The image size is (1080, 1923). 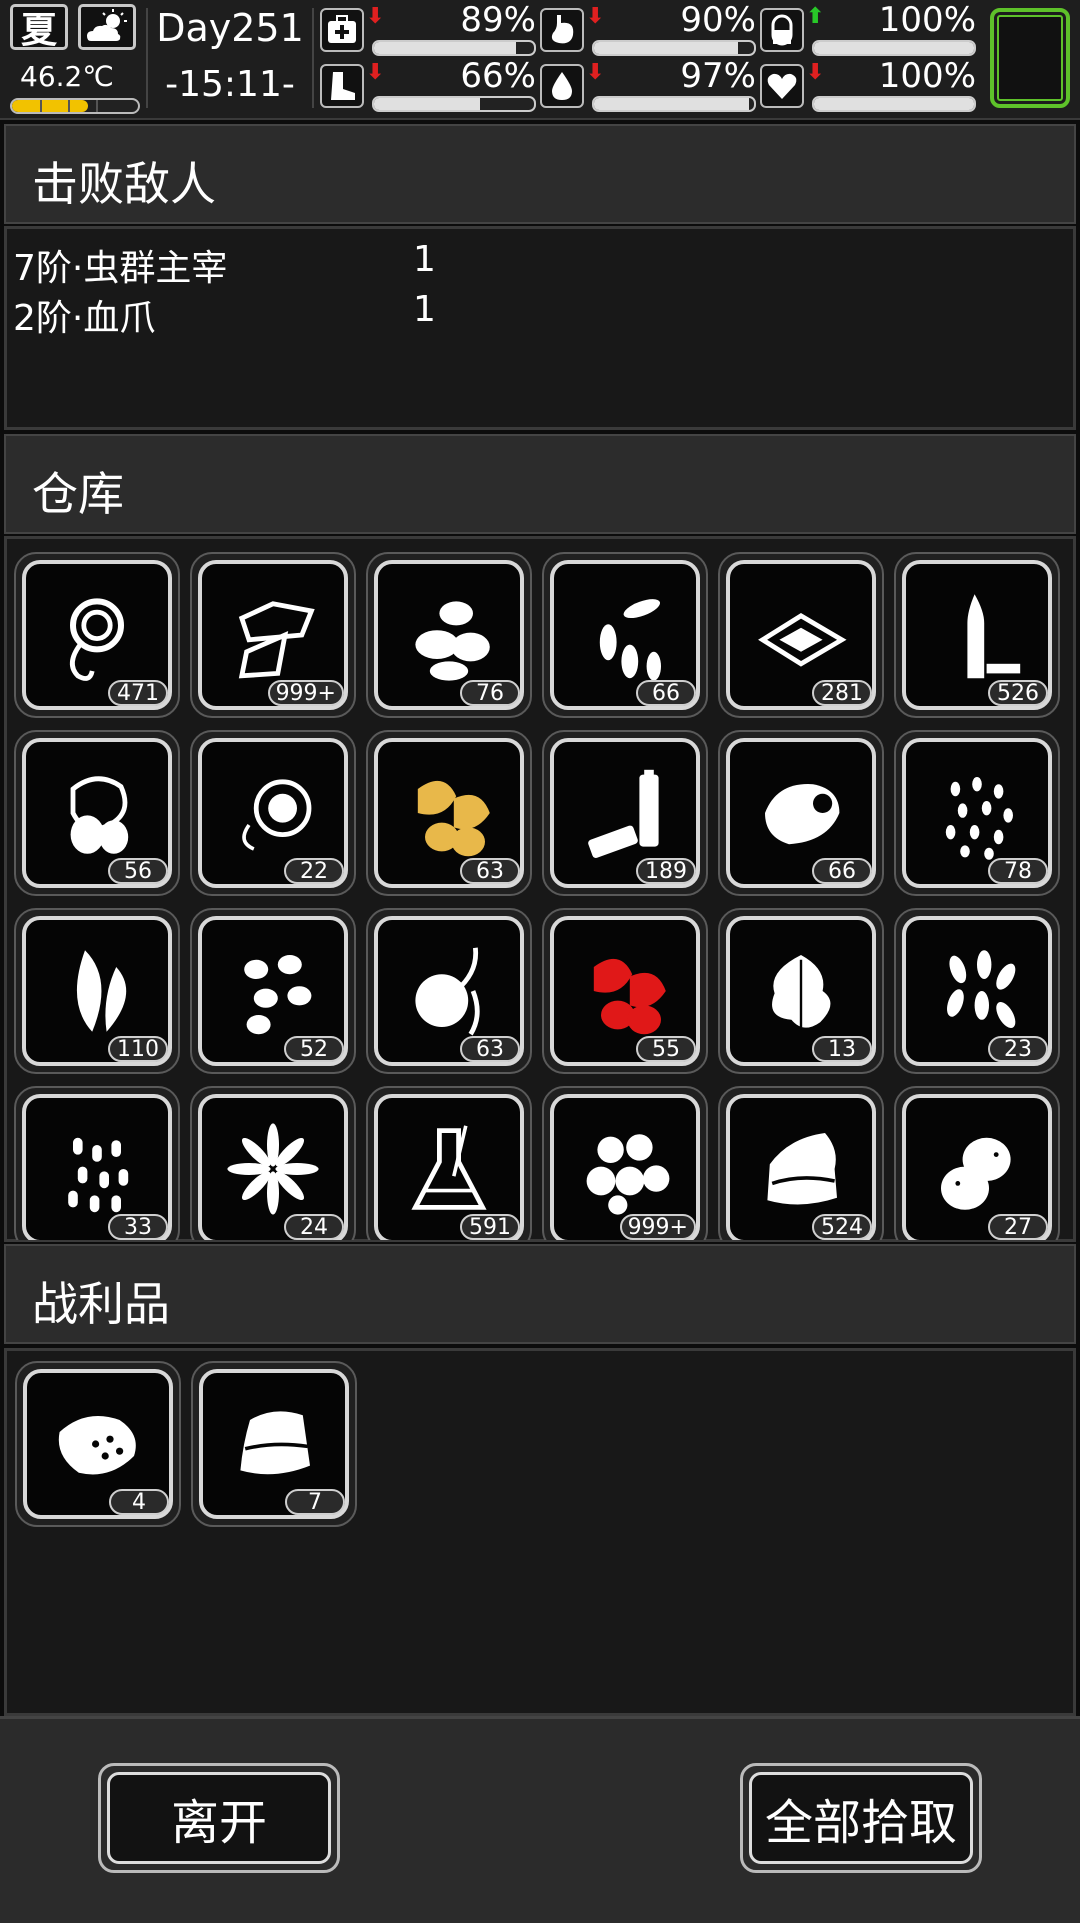 What do you see at coordinates (815, 16) in the screenshot?
I see `trend-arrow: ⬆` at bounding box center [815, 16].